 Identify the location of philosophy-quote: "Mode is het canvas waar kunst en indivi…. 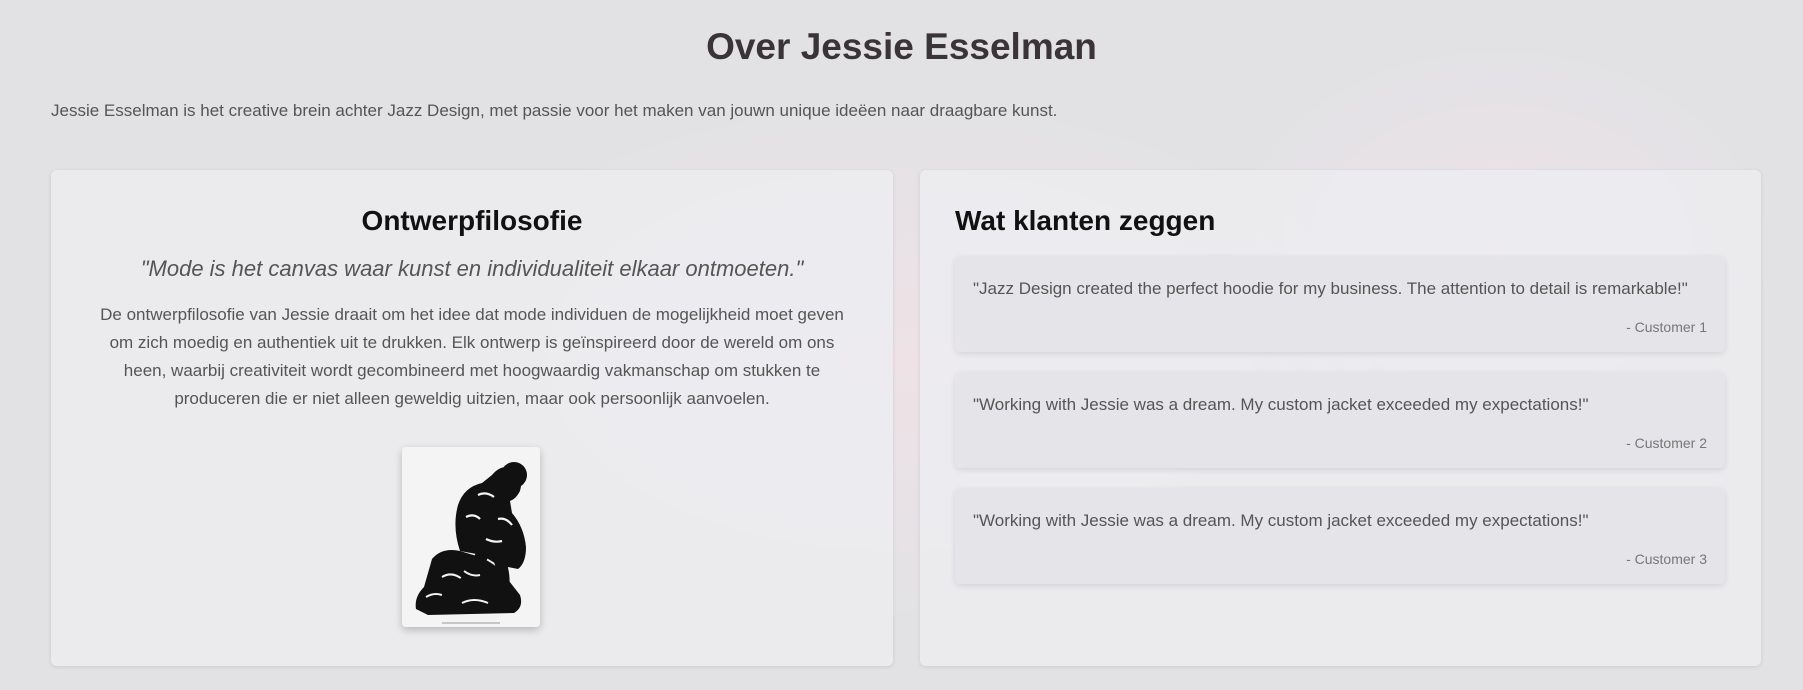
(472, 268).